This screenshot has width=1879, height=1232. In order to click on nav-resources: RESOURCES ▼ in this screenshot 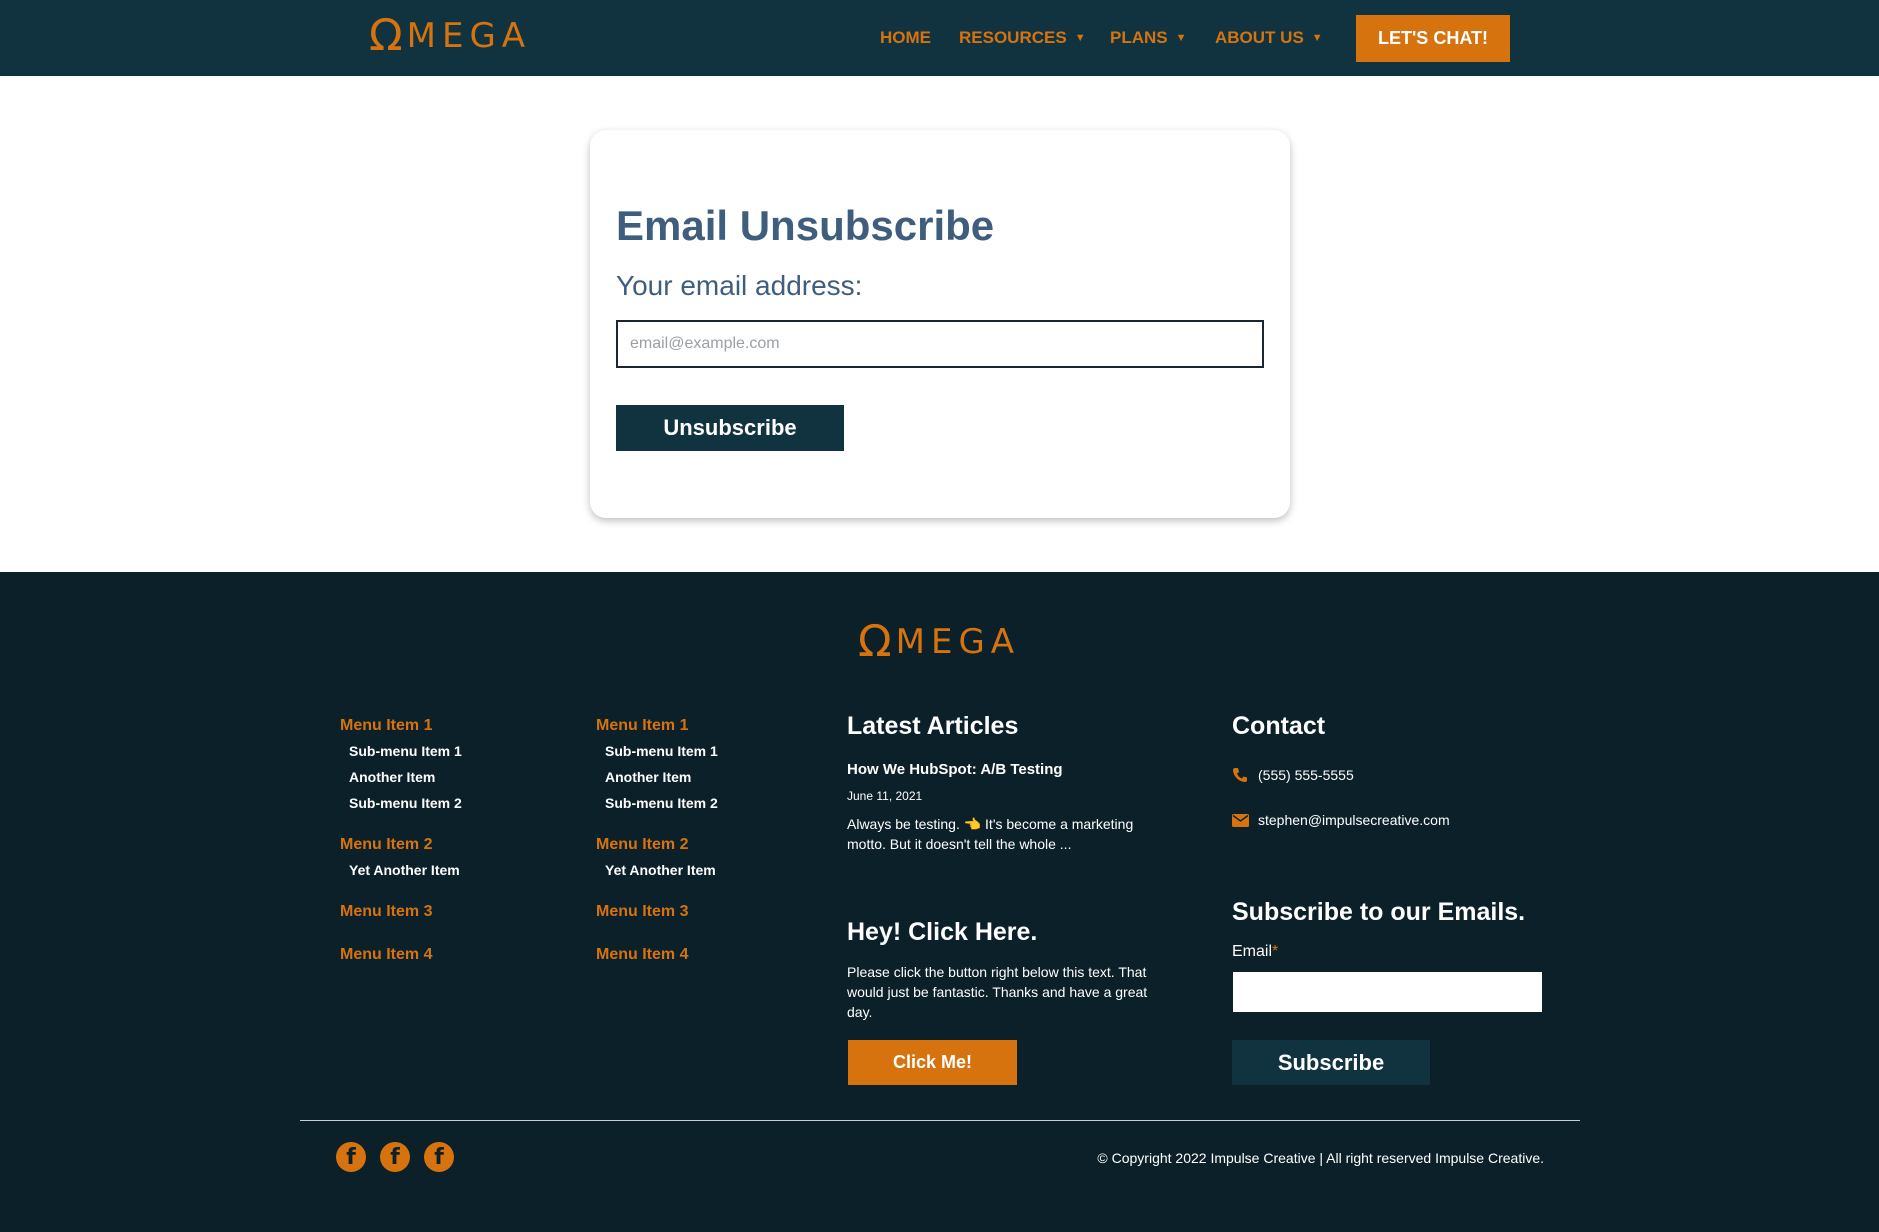, I will do `click(1022, 38)`.